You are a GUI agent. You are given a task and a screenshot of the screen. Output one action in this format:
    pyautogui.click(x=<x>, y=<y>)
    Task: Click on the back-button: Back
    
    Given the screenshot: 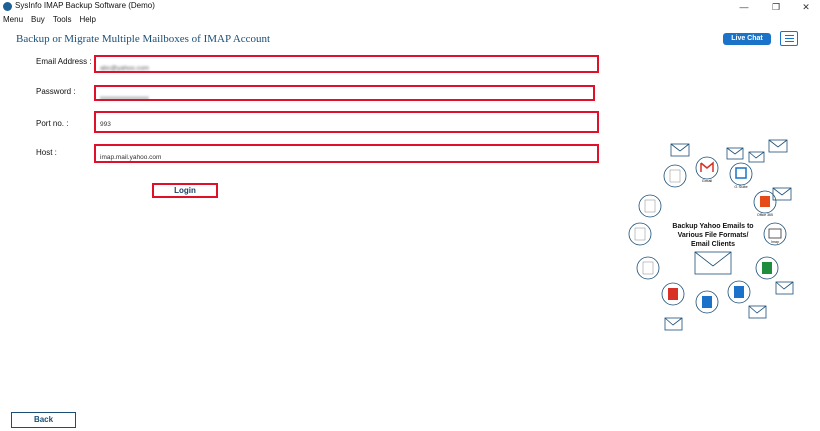 What is the action you would take?
    pyautogui.click(x=43, y=420)
    